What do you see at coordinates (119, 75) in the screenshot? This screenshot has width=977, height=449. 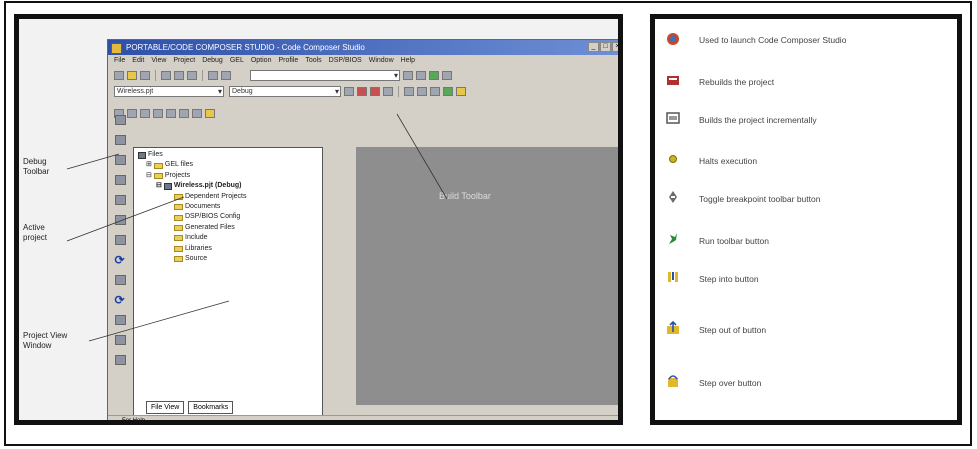 I see `new-file-icon` at bounding box center [119, 75].